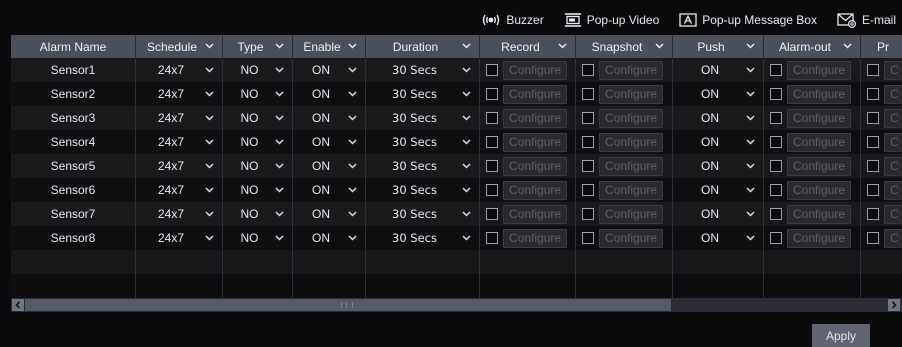 This screenshot has height=347, width=902. What do you see at coordinates (512, 20) in the screenshot?
I see `buzzer-button: Buzzer` at bounding box center [512, 20].